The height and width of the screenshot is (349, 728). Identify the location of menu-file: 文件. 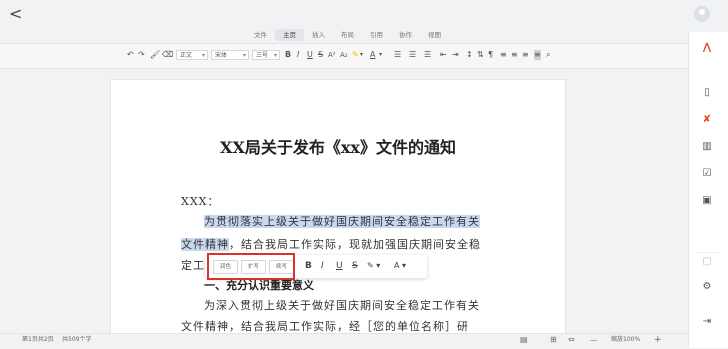
(260, 35).